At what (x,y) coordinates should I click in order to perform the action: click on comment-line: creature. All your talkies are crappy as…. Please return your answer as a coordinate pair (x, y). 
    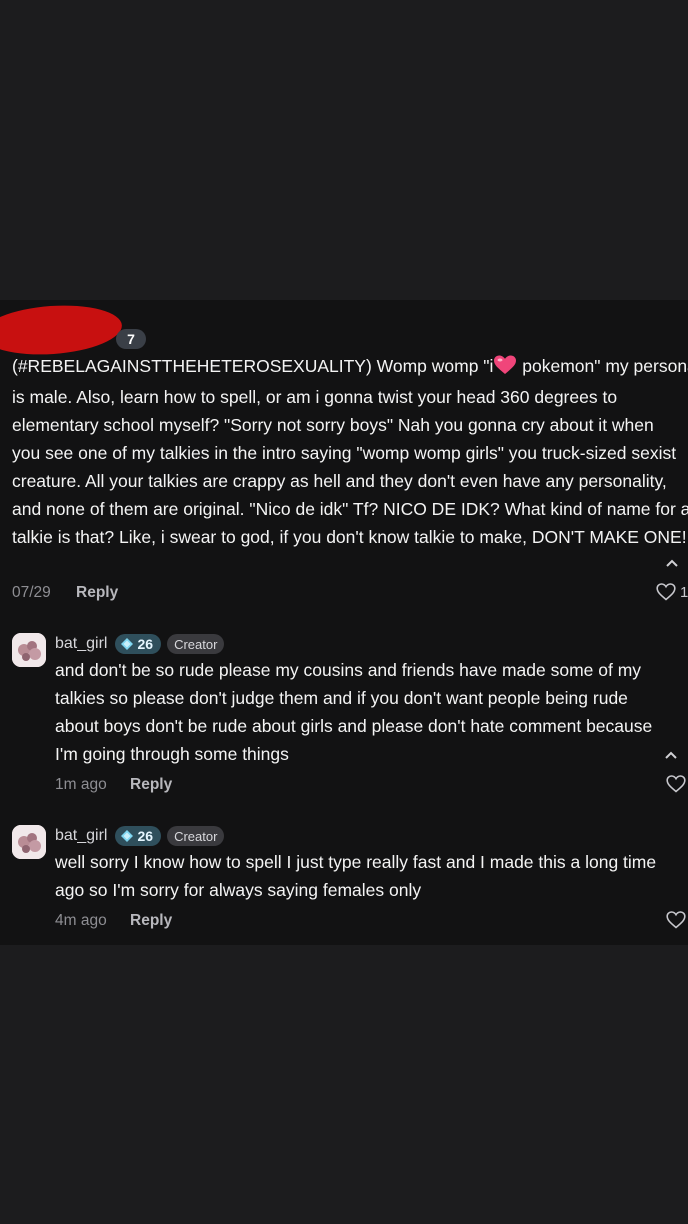
    Looking at the image, I should click on (339, 481).